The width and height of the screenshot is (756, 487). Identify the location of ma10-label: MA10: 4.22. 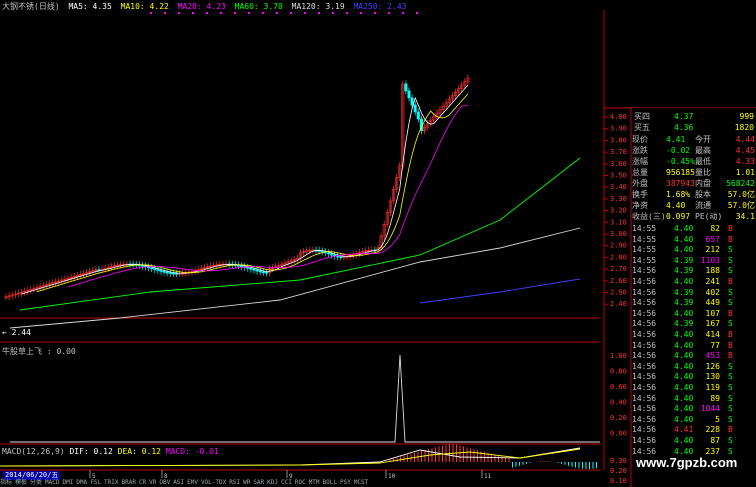
(144, 6).